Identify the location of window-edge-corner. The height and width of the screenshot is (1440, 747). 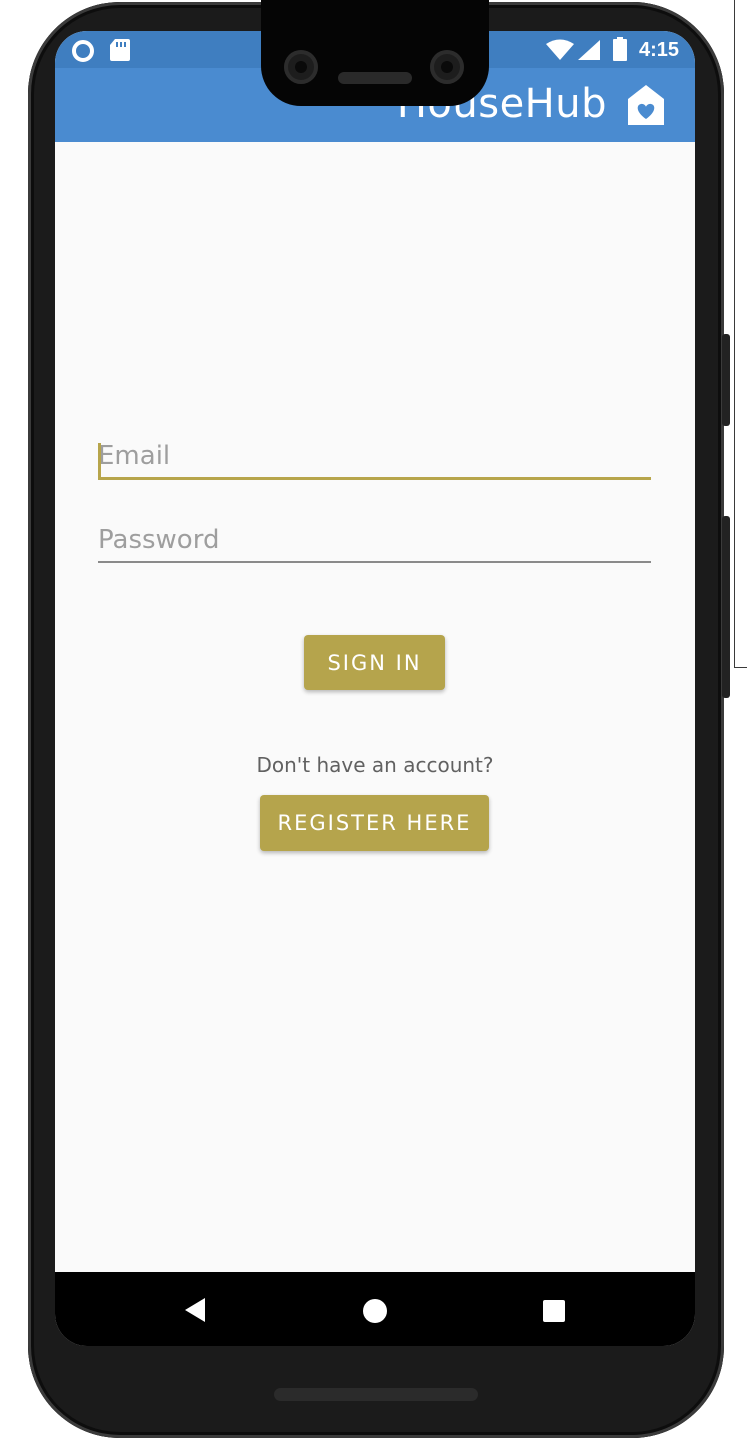
(740, 667).